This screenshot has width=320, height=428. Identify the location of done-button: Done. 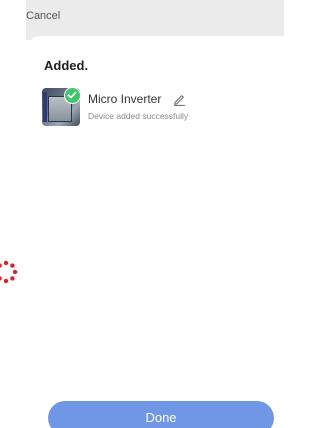
(161, 414).